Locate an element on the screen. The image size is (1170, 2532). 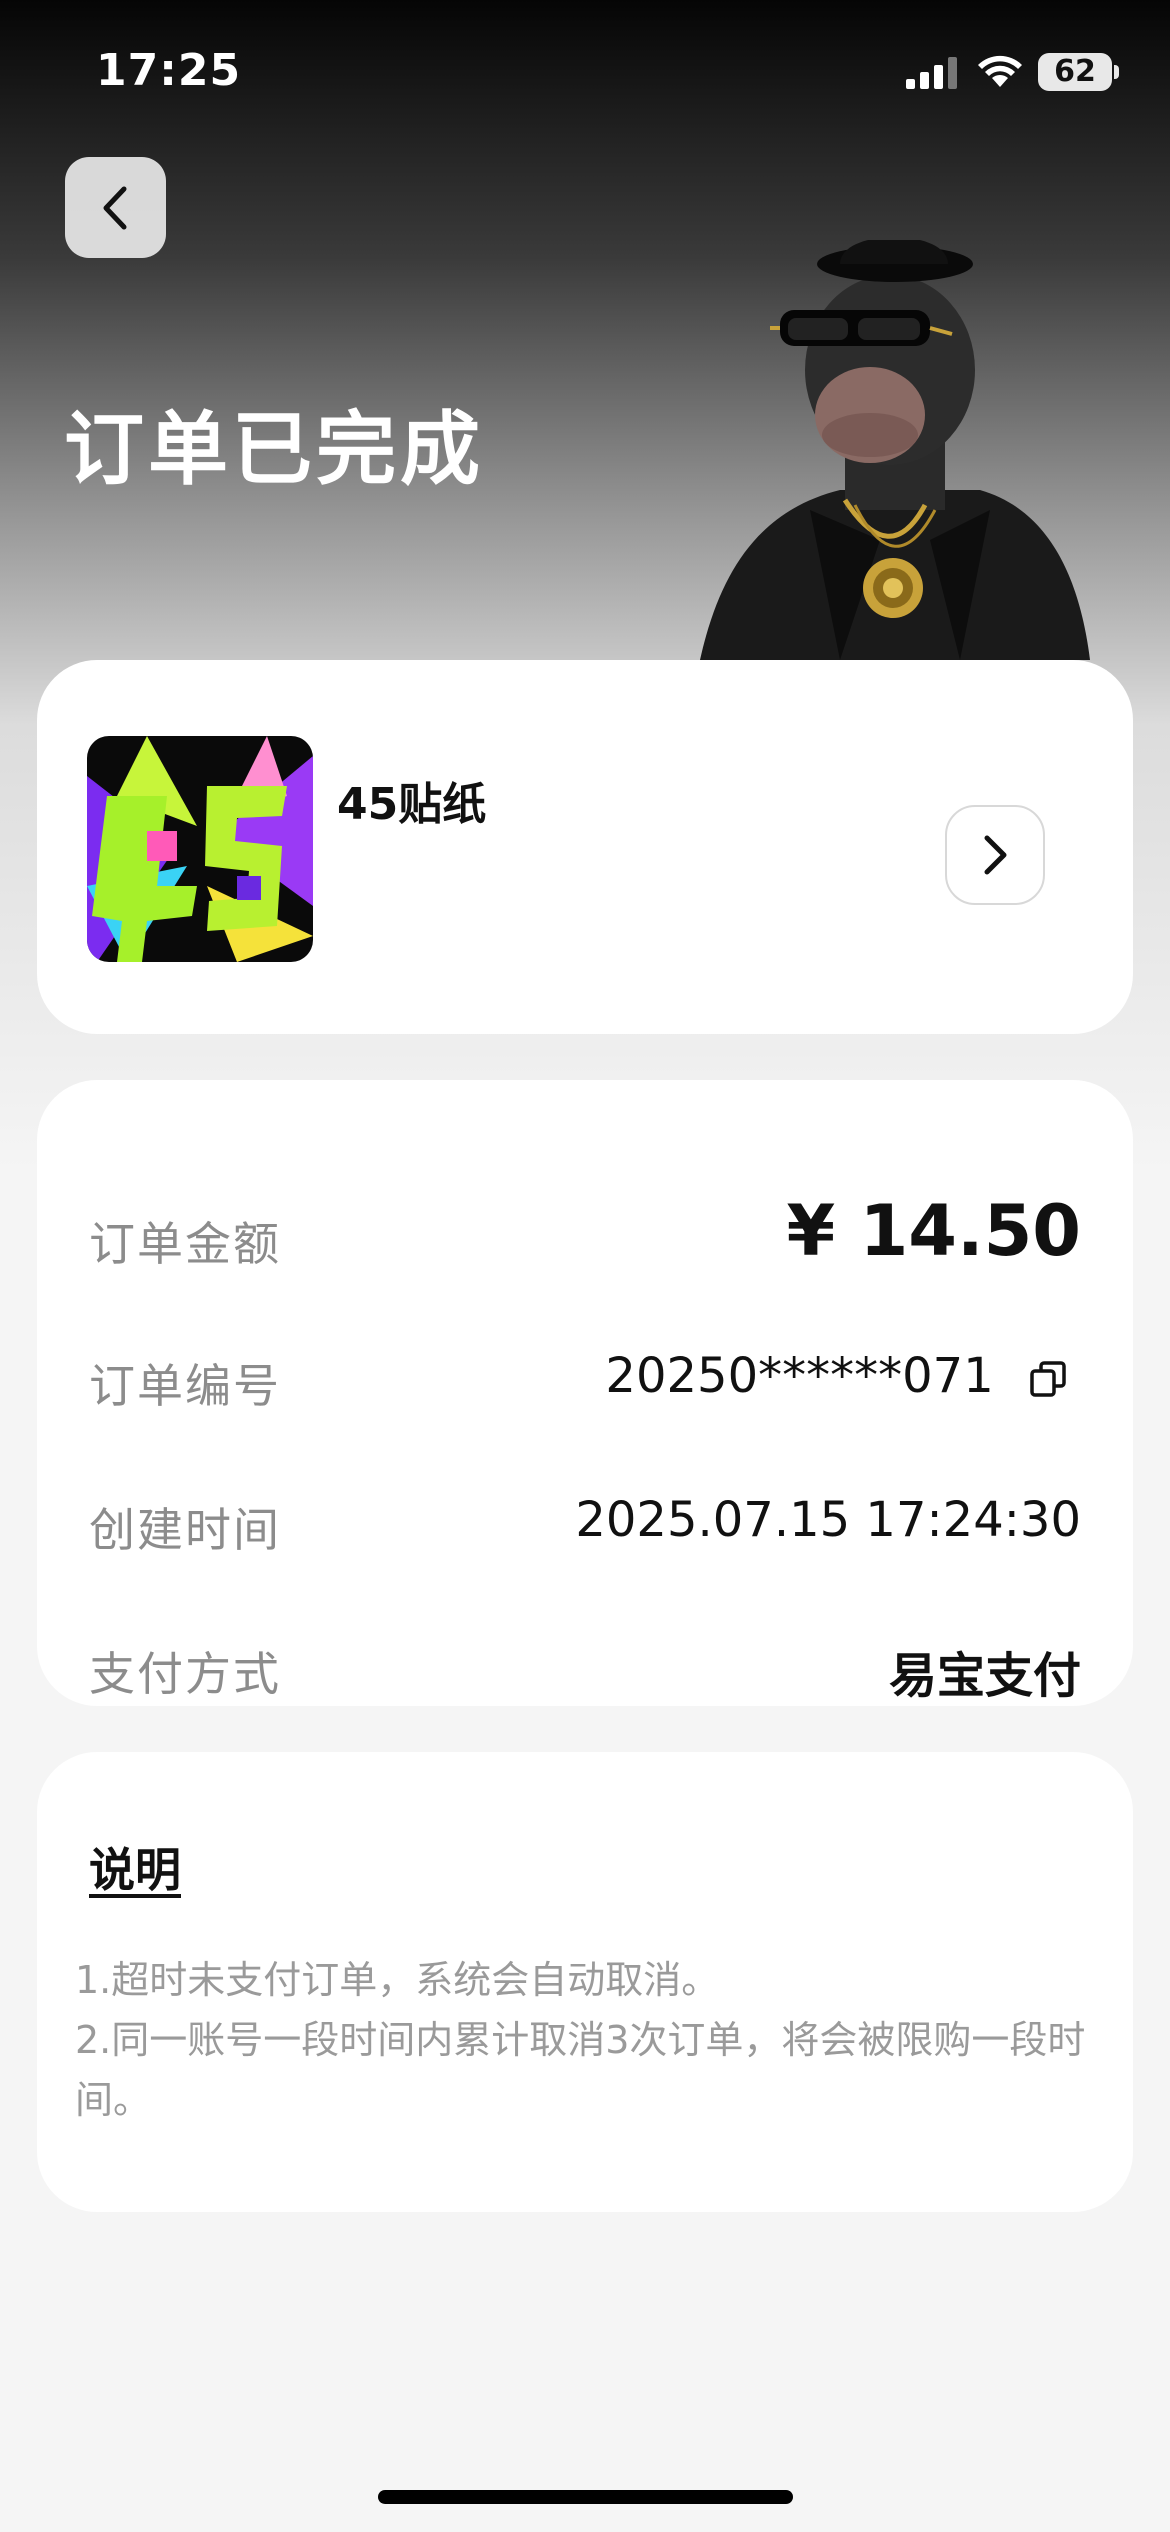
created-time-value: 2025.07.15 17:24:30 is located at coordinates (828, 1520).